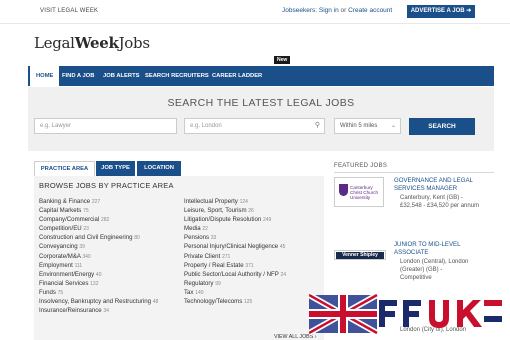  Describe the element at coordinates (361, 166) in the screenshot. I see `featured-jobs-heading: FEATURED JOBS` at that location.